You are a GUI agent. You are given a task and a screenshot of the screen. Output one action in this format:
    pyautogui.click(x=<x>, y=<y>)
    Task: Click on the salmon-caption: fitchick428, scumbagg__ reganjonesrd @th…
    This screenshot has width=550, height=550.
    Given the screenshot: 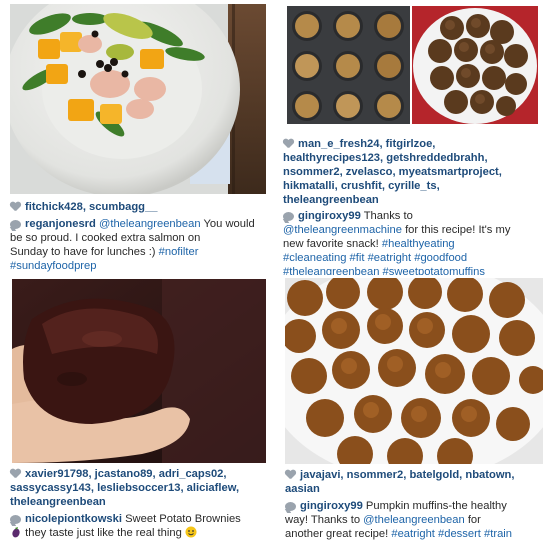 What is the action you would take?
    pyautogui.click(x=140, y=236)
    